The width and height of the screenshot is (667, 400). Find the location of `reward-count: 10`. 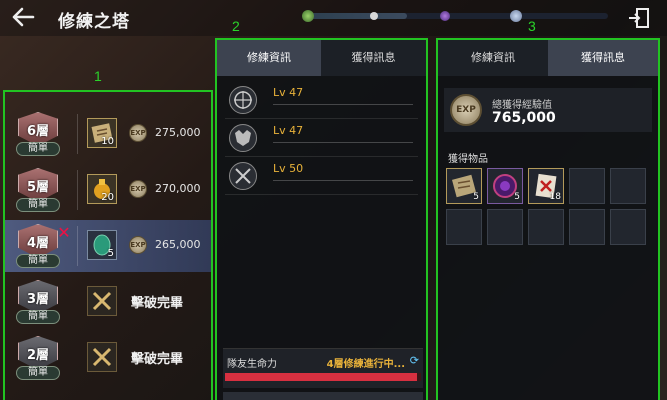

reward-count: 10 is located at coordinates (107, 141).